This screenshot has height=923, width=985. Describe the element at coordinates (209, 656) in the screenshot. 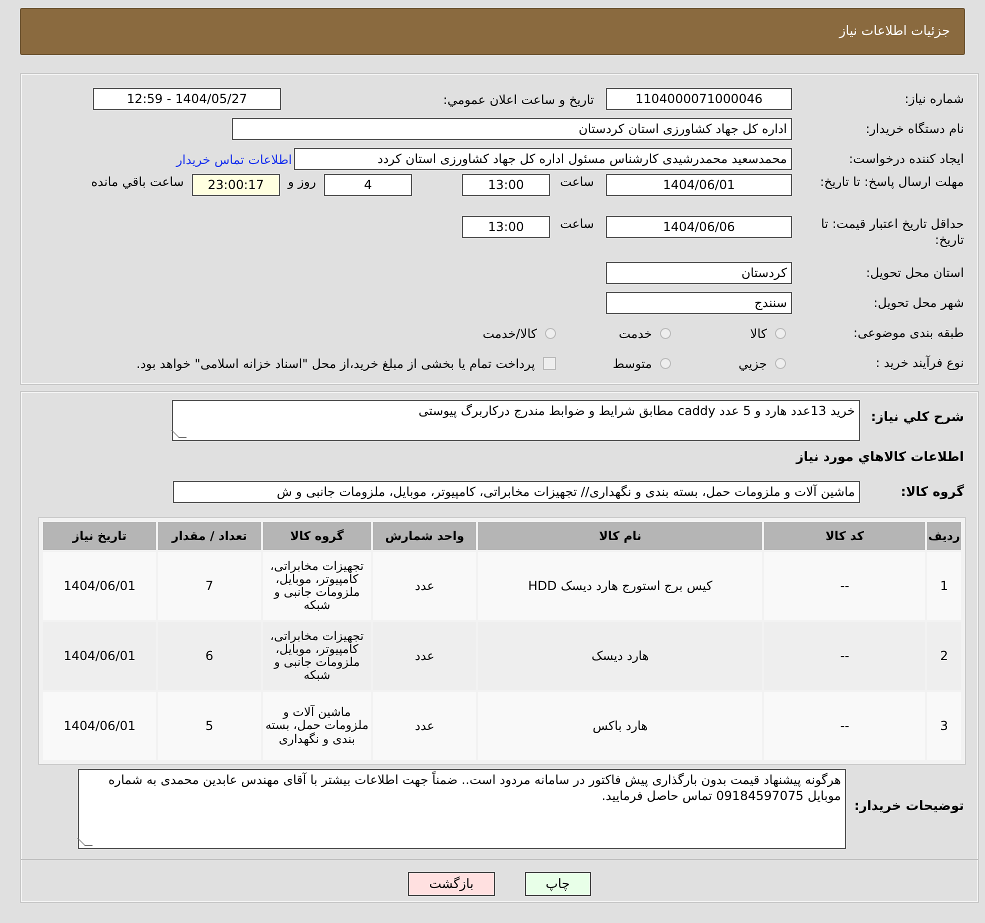

I see `table-cell: 6` at that location.